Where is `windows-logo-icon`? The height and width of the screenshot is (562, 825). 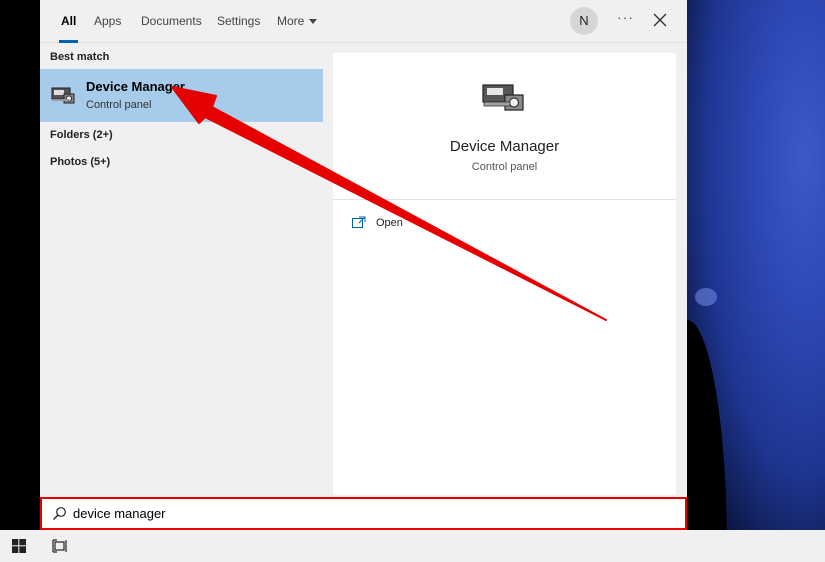
windows-logo-icon is located at coordinates (19, 546).